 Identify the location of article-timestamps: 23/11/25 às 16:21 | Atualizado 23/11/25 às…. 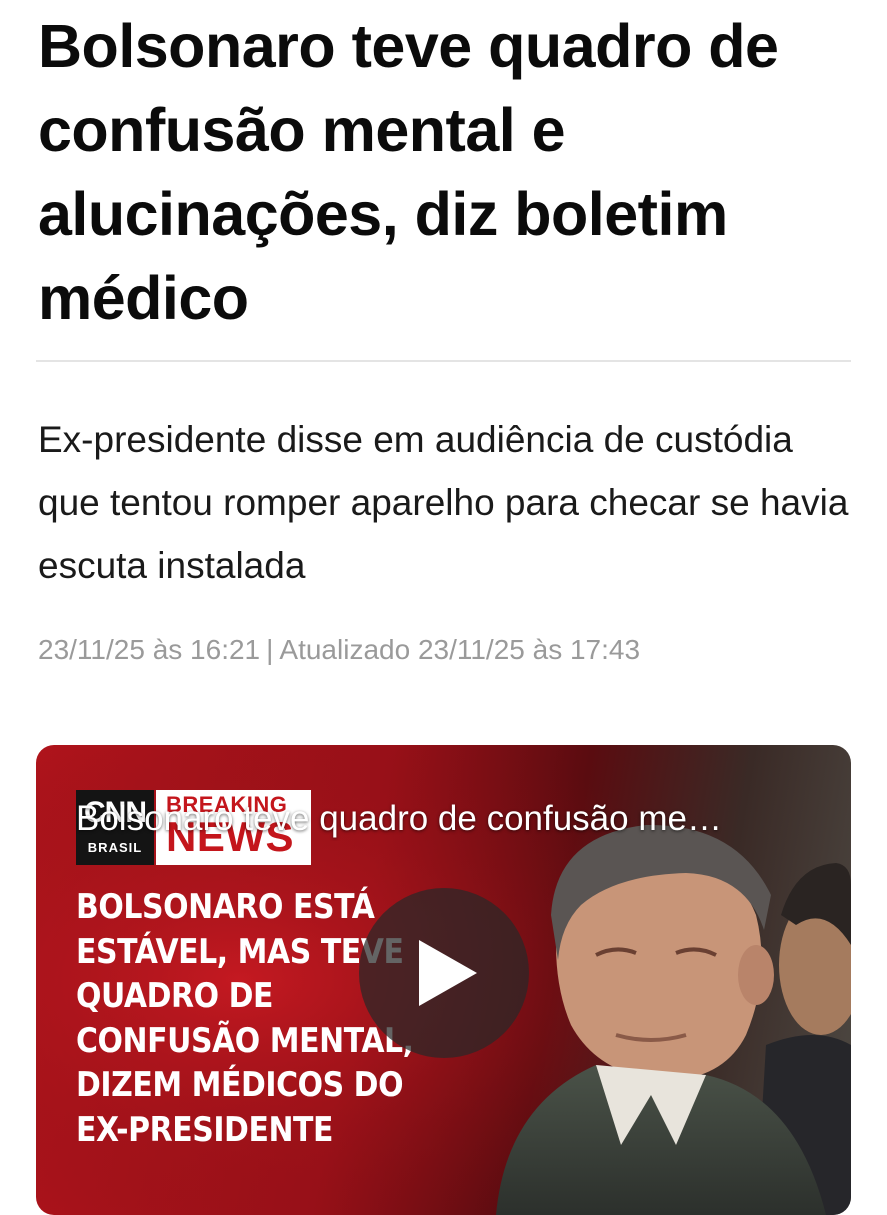
(339, 650).